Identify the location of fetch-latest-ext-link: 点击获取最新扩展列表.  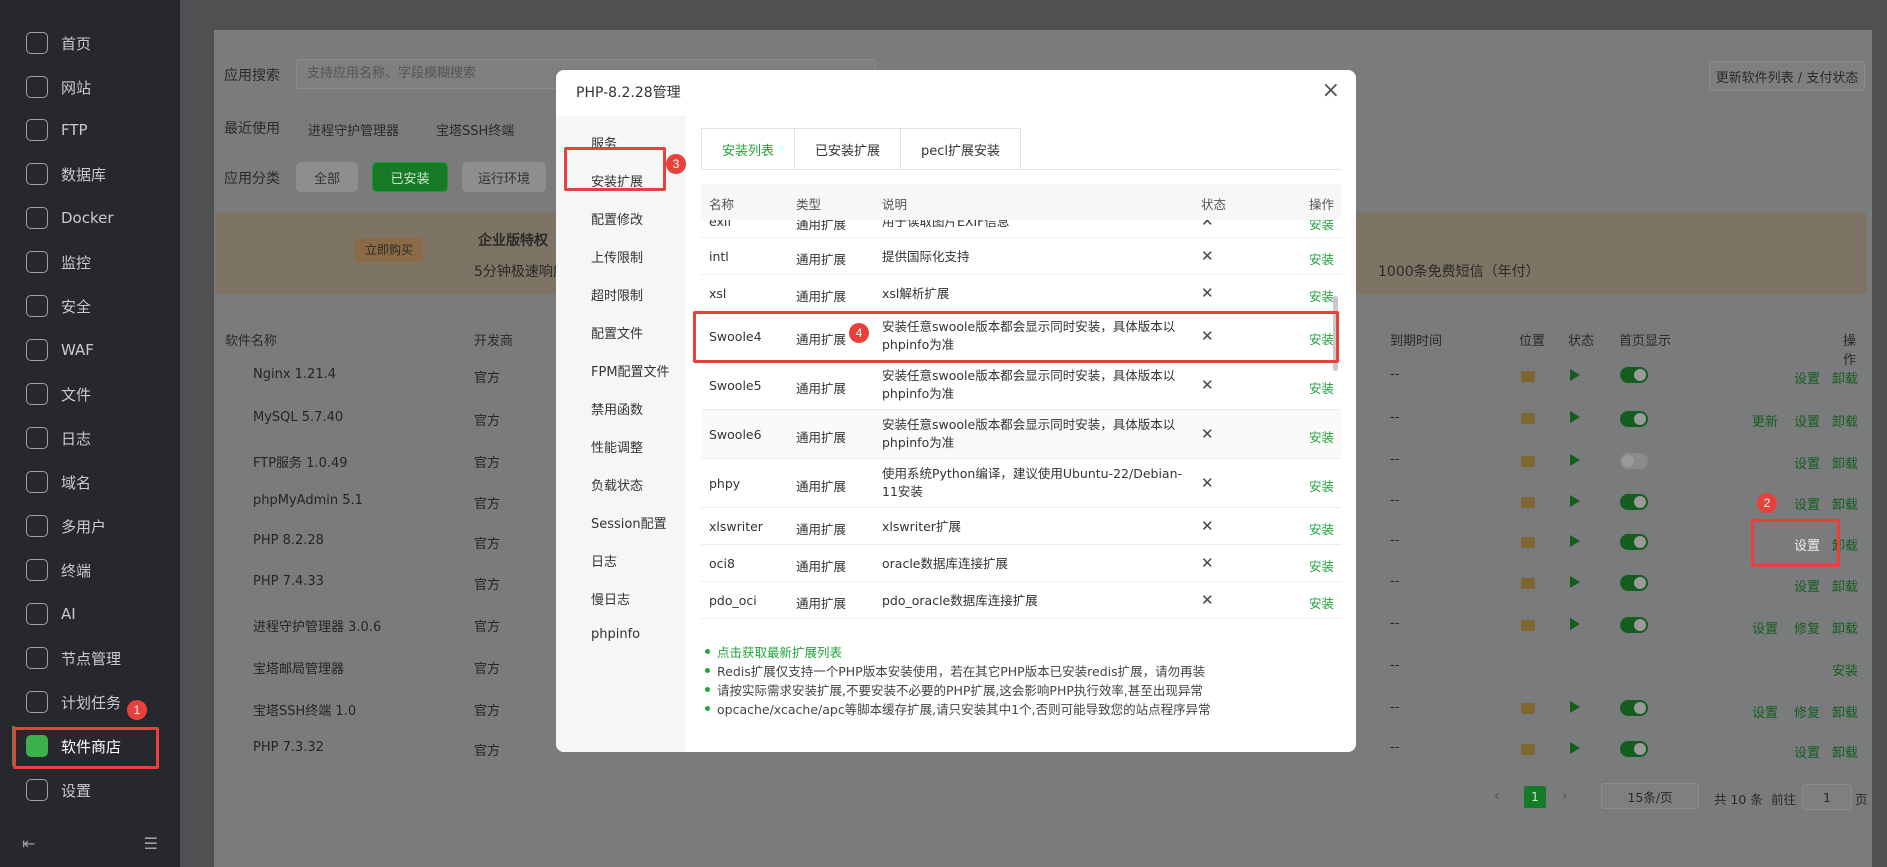
(1021, 651).